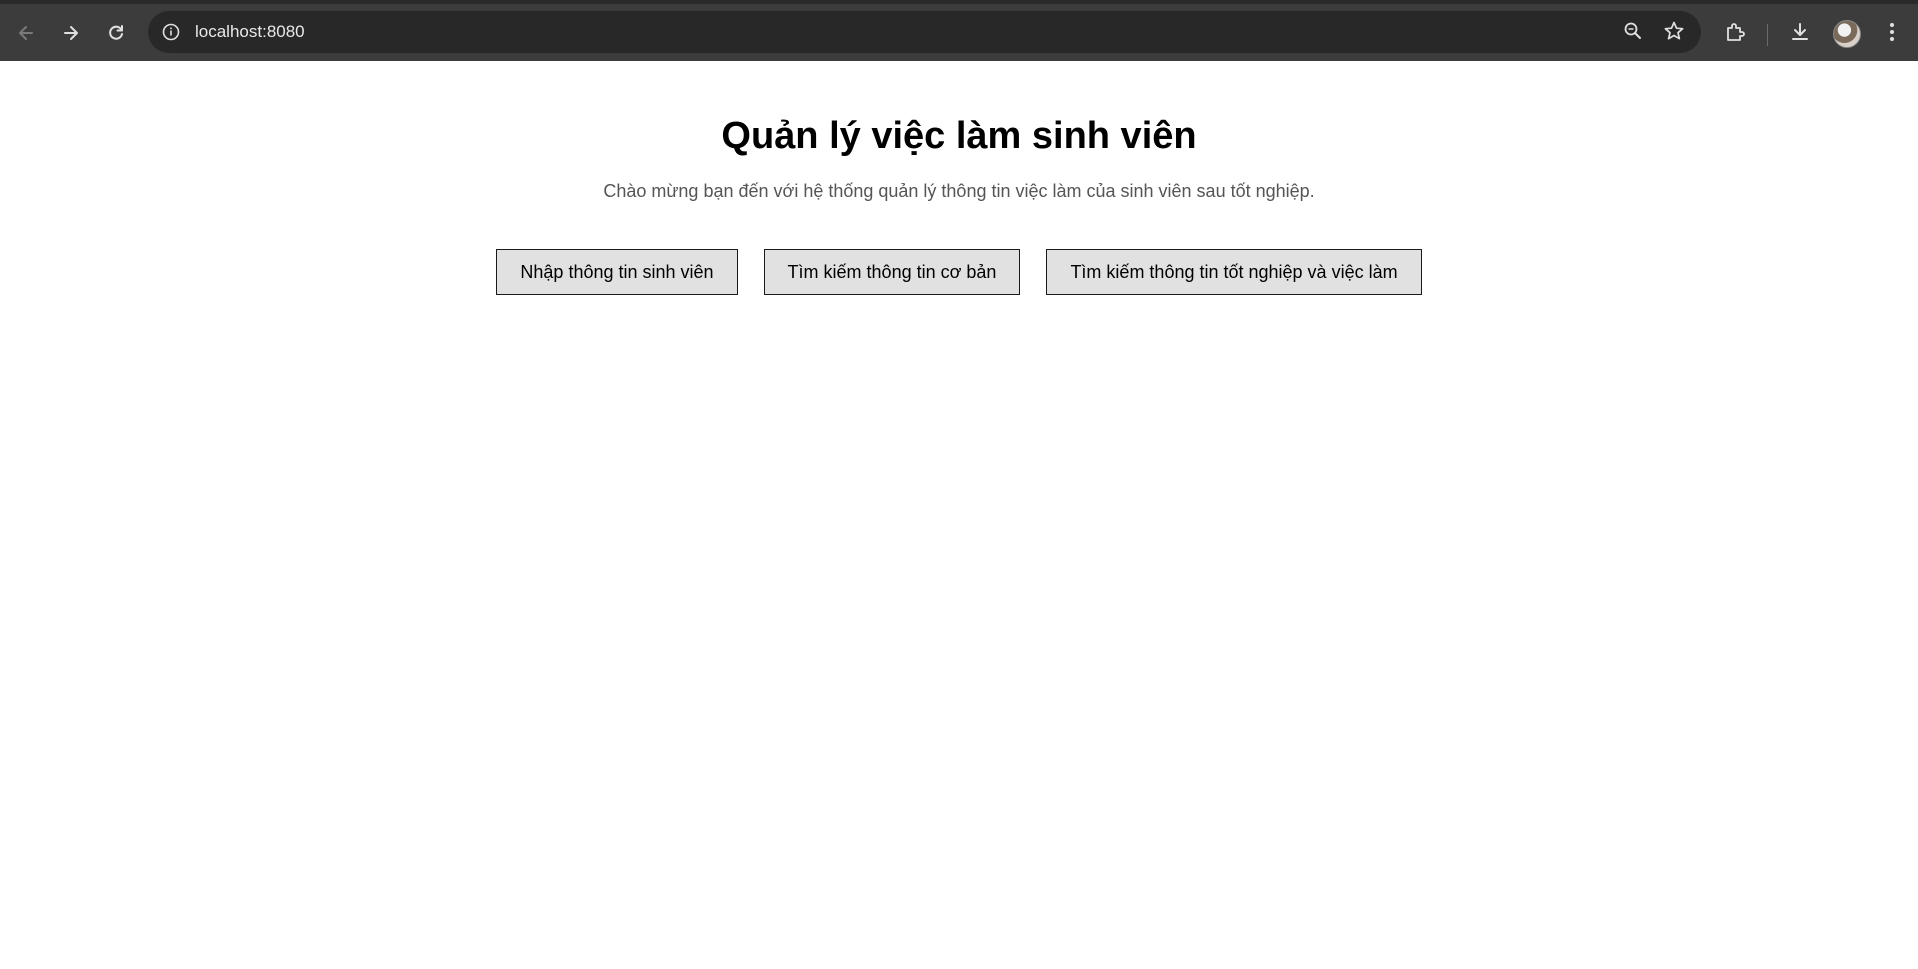  I want to click on forward-button, so click(71, 33).